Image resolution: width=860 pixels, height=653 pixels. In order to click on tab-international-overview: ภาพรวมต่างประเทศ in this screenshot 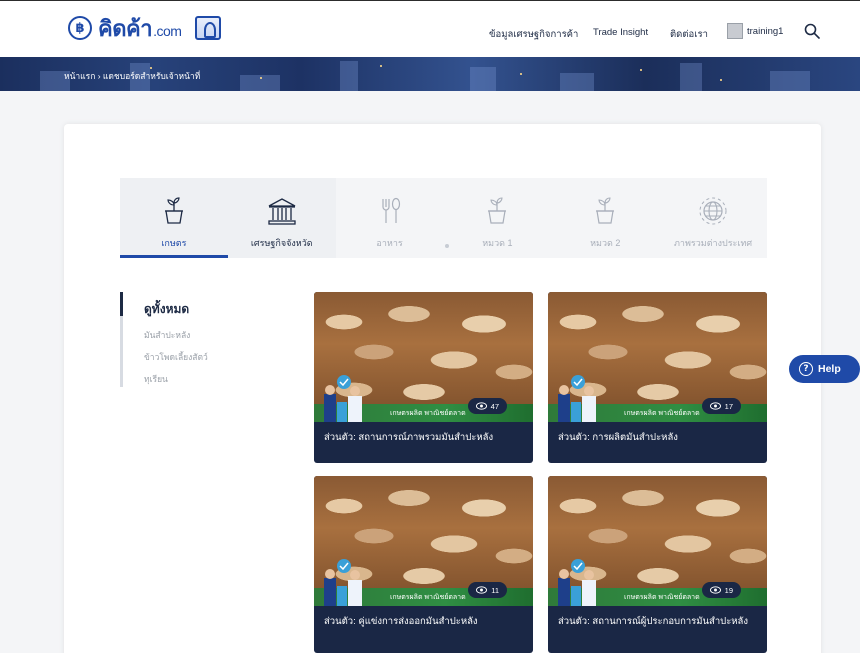, I will do `click(713, 218)`.